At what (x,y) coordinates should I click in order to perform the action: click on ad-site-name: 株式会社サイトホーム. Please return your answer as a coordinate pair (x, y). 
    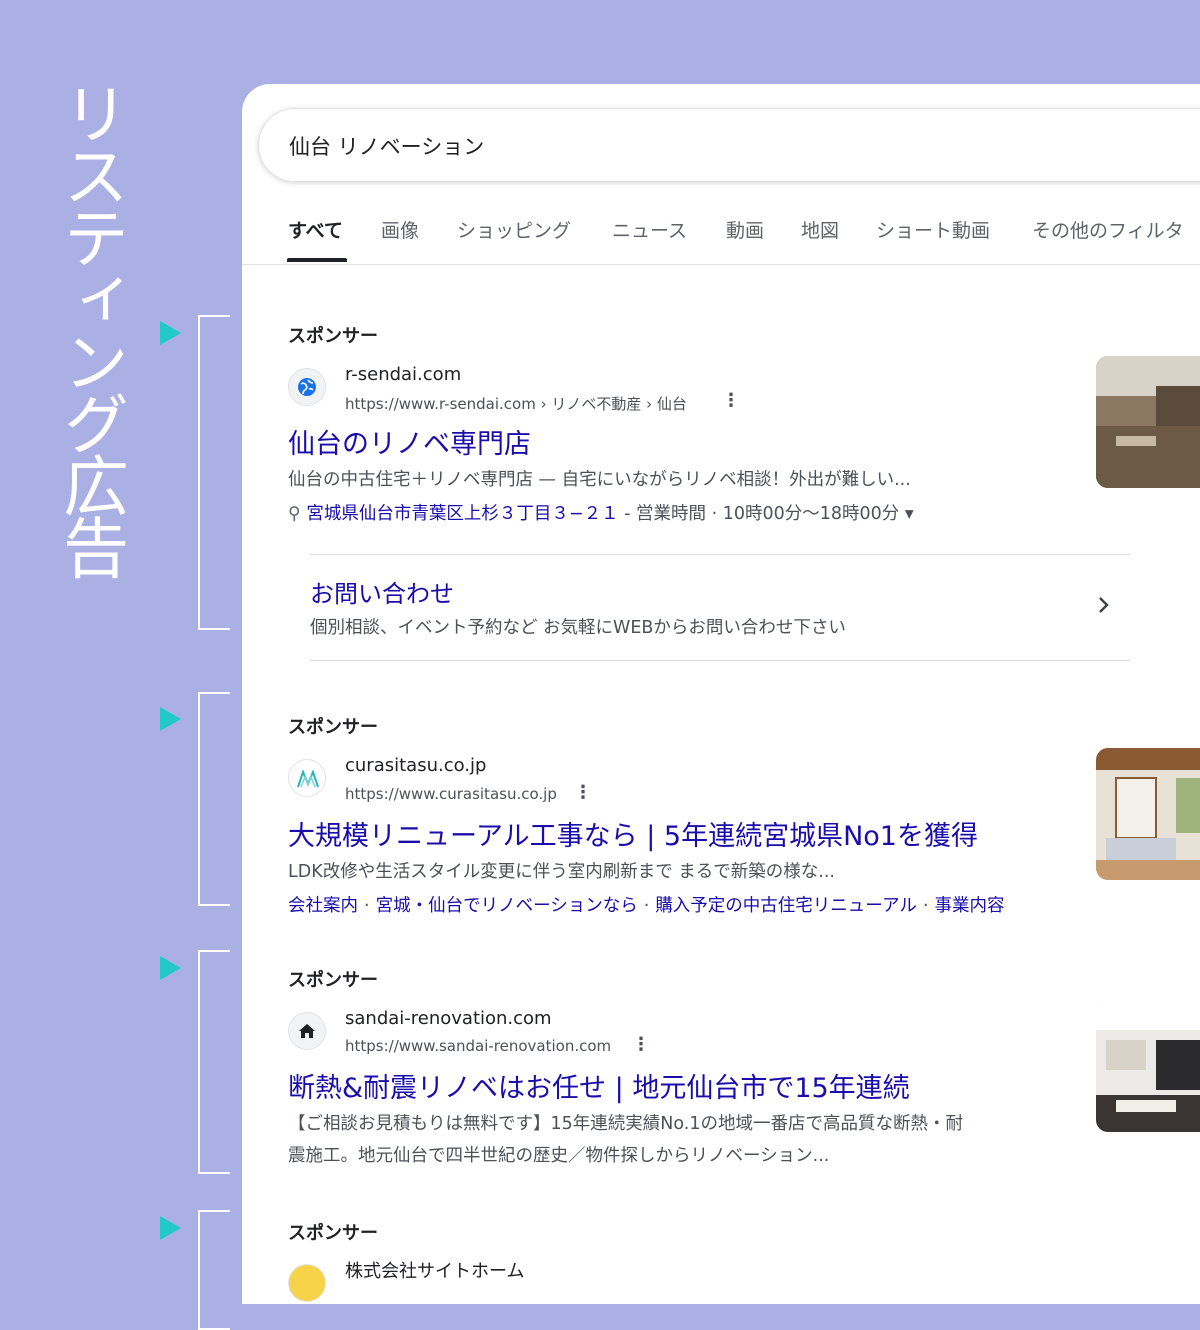
    Looking at the image, I should click on (434, 1270).